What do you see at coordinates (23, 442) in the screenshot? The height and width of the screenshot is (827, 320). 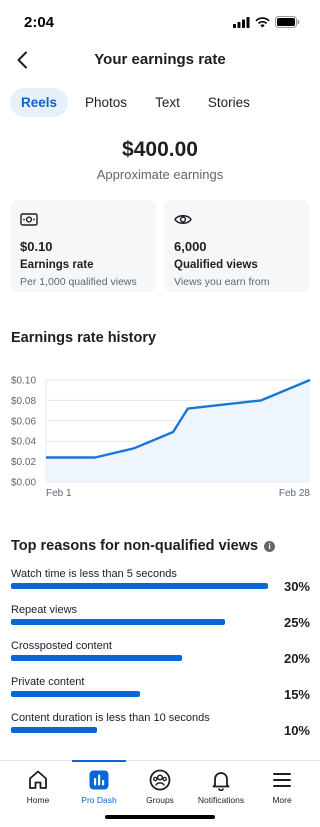 I see `chart-y-tick-label: $0.04` at bounding box center [23, 442].